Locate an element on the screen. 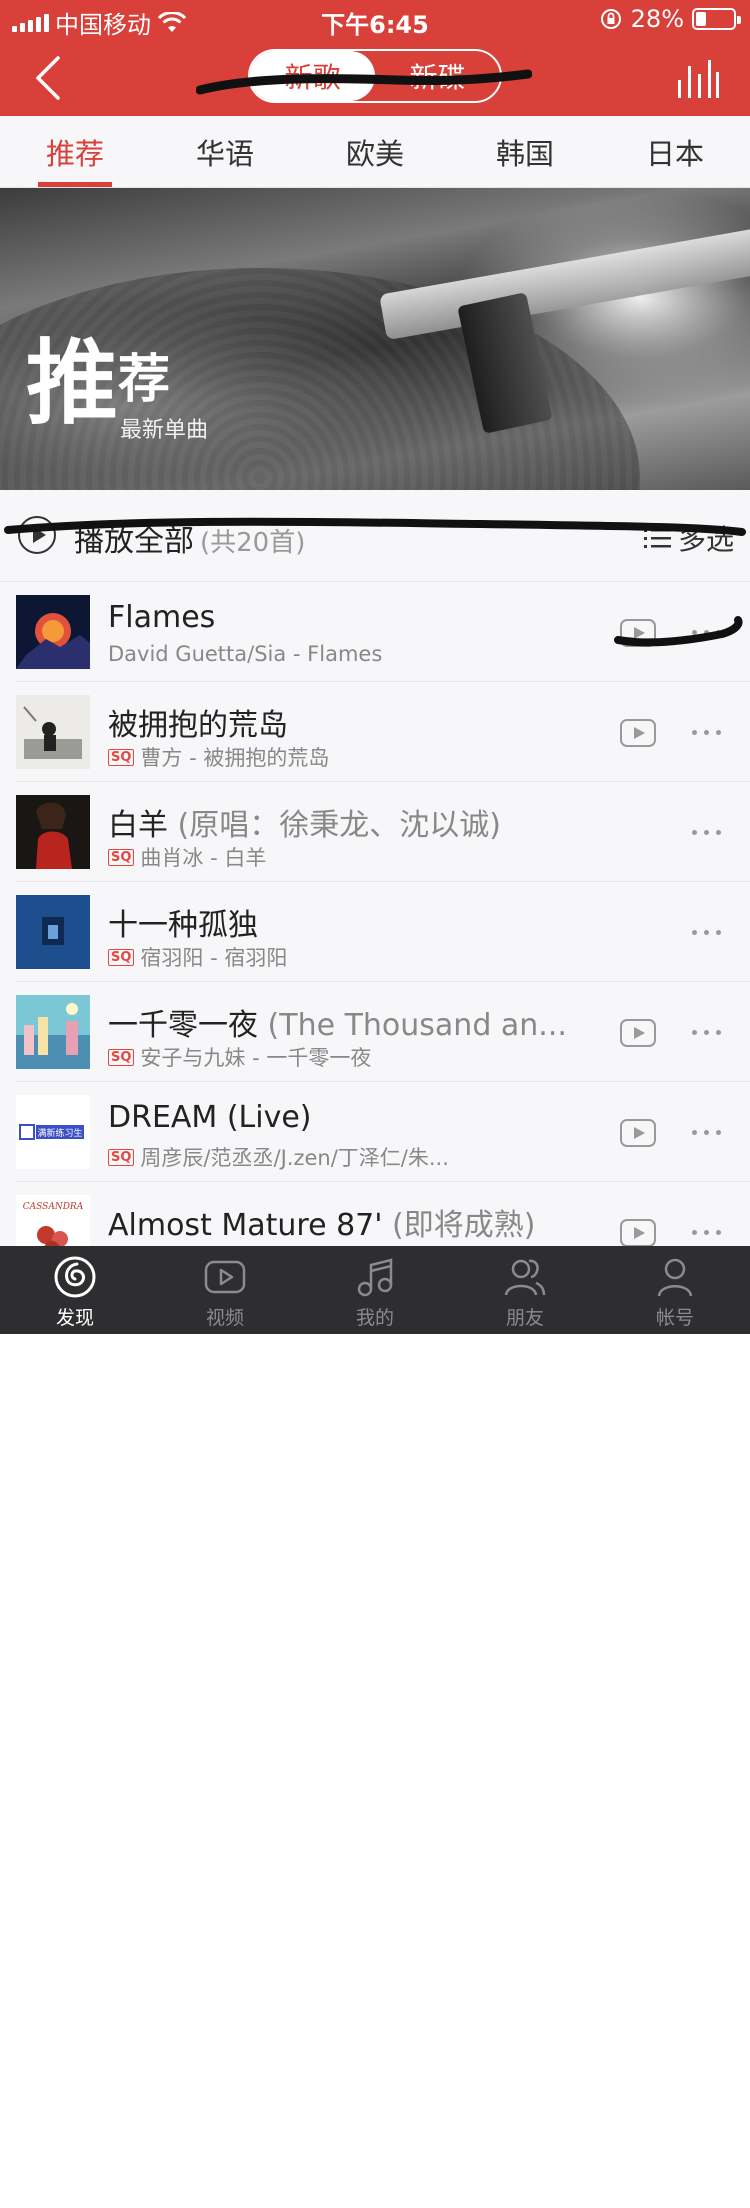  album-cover: 满新练习生 is located at coordinates (53, 1132).